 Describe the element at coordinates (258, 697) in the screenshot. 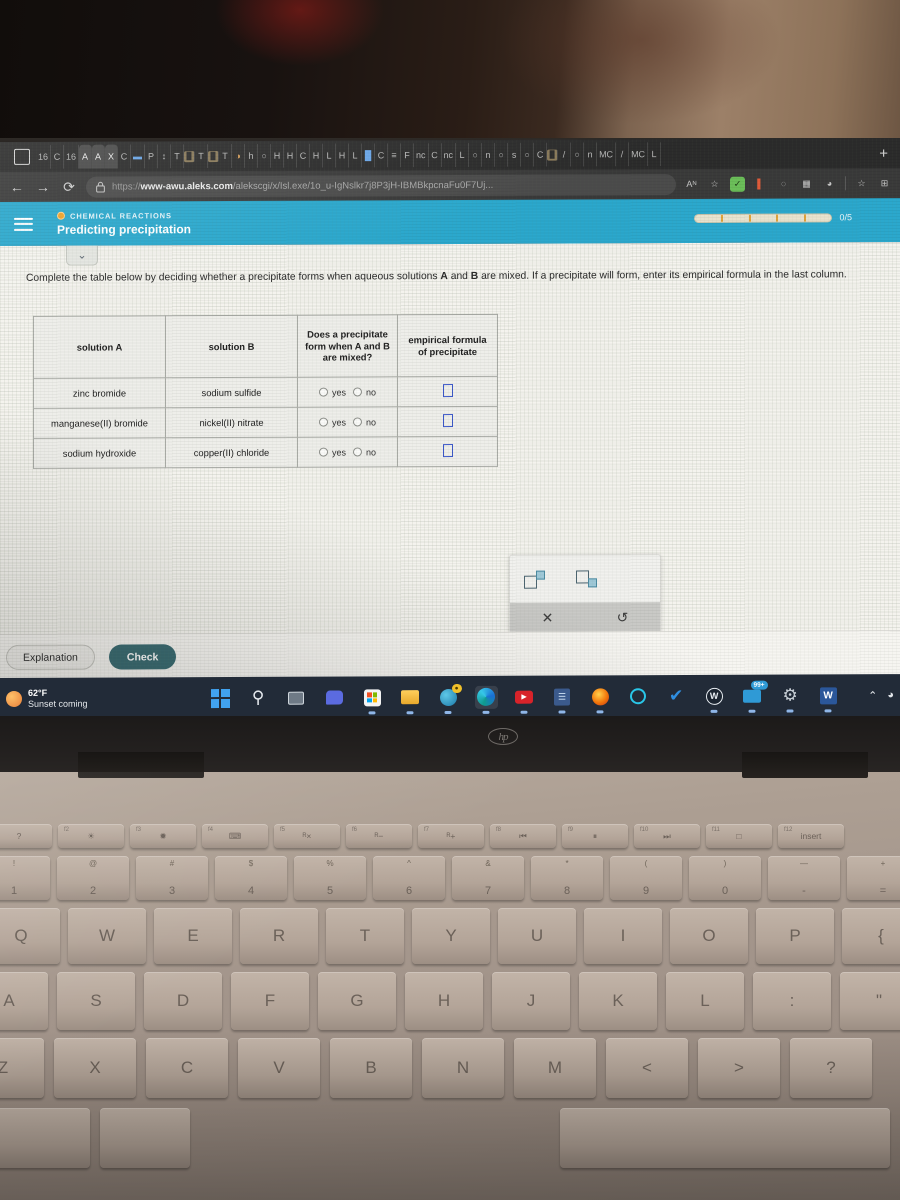

I see `search-icon: ⚲` at that location.